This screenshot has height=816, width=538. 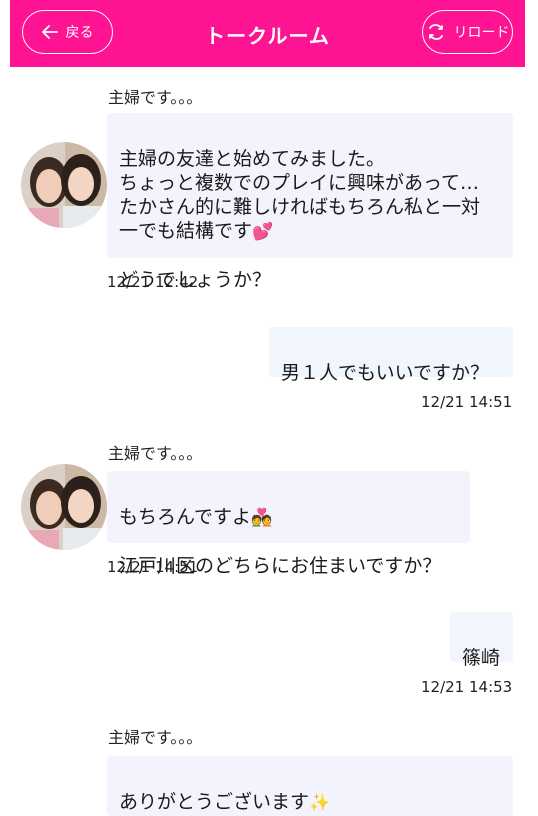 I want to click on reload-button: リロード, so click(x=467, y=32).